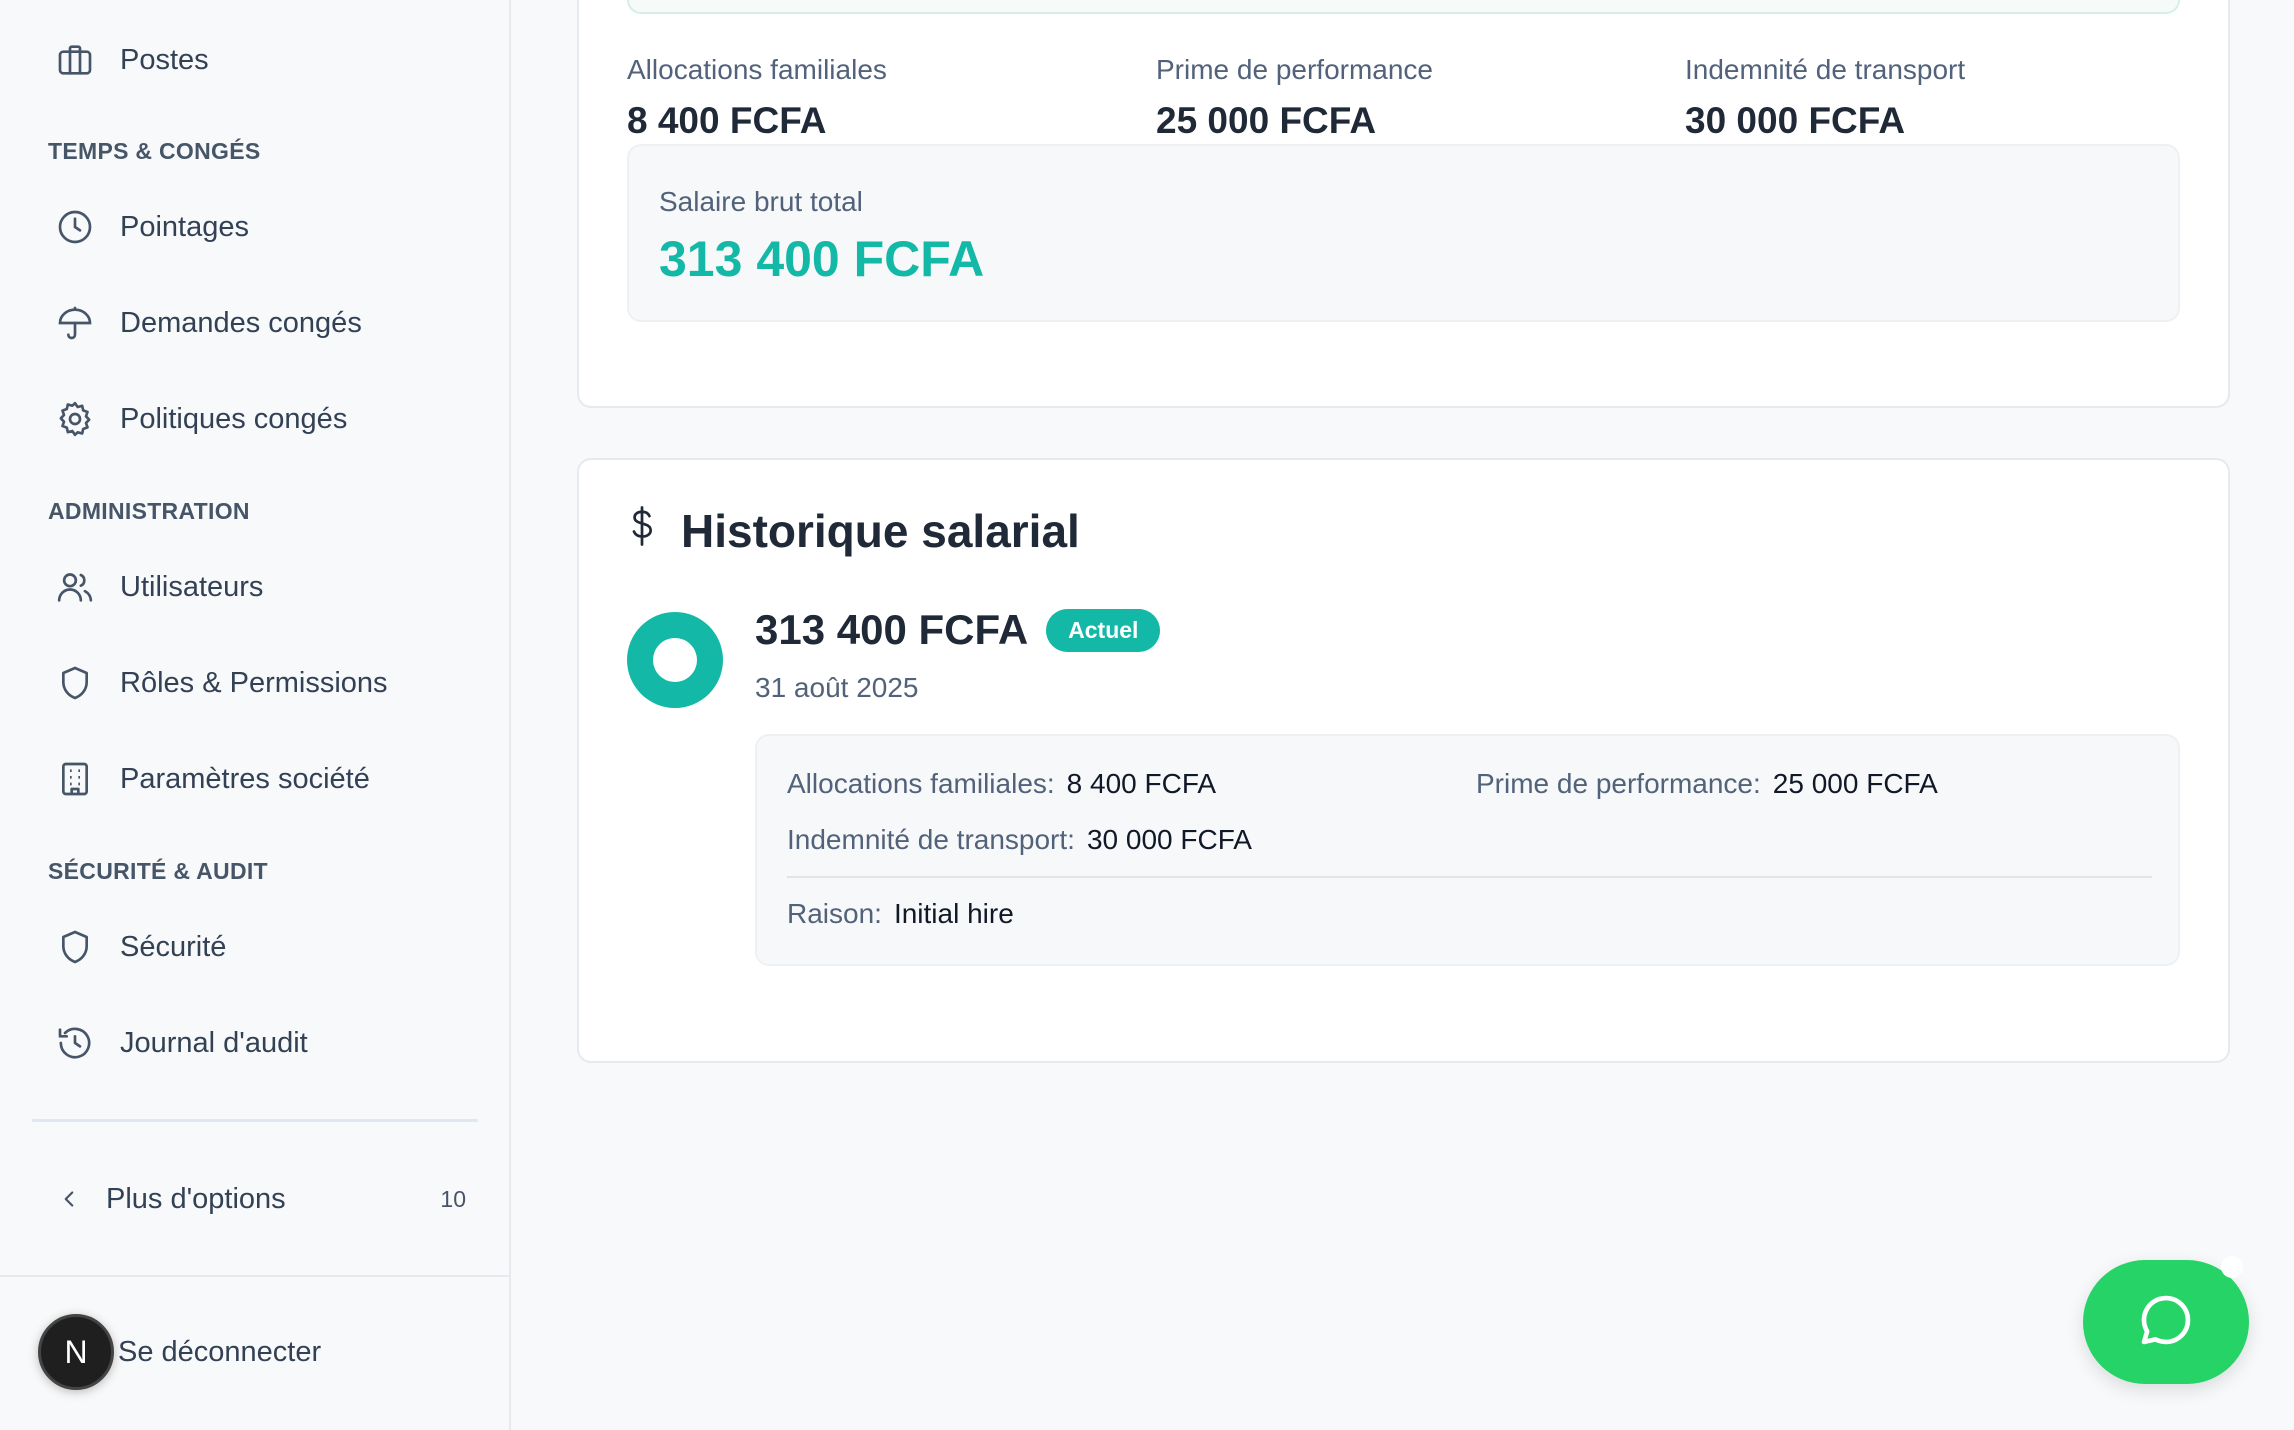 The width and height of the screenshot is (2294, 1430). What do you see at coordinates (892, 629) in the screenshot?
I see `history-entry-amount: 313 400 FCFA` at bounding box center [892, 629].